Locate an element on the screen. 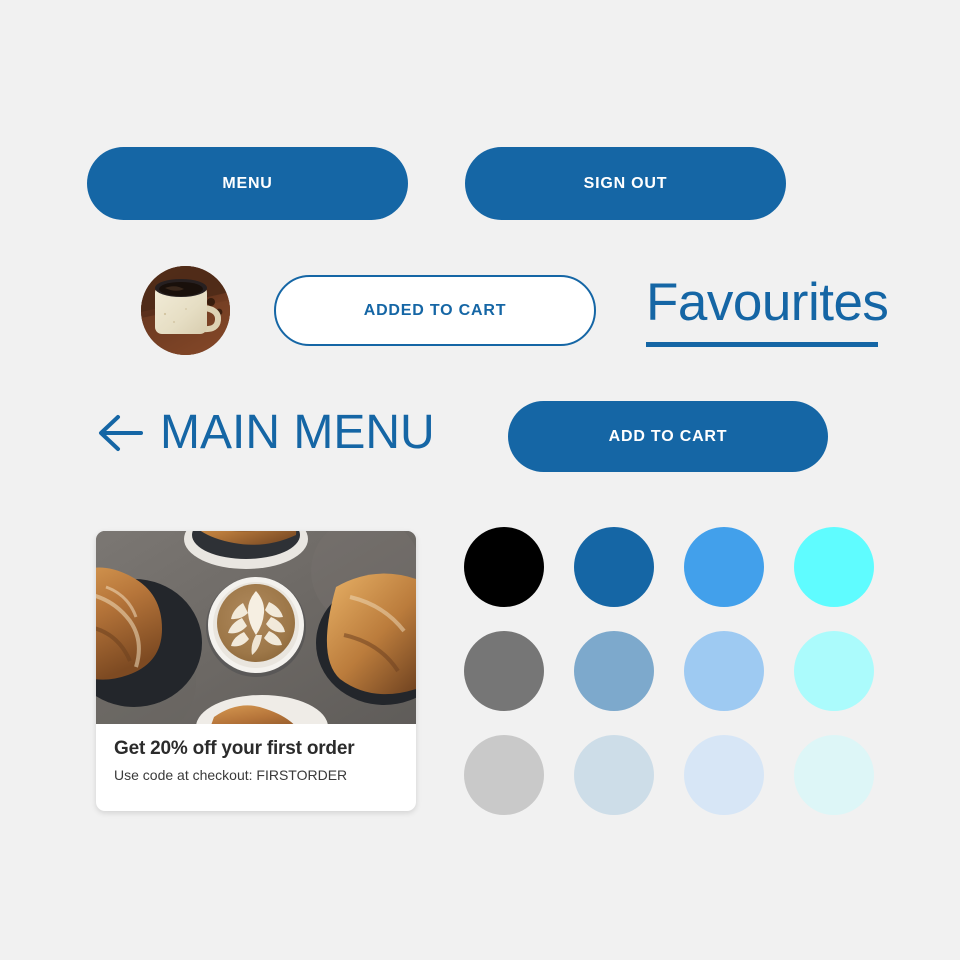 This screenshot has height=960, width=960. back-link-label: MAIN MENU is located at coordinates (297, 432).